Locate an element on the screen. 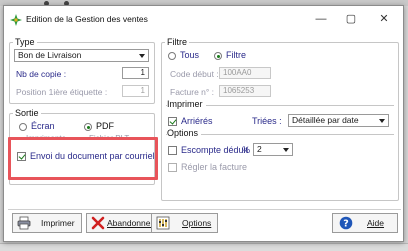 The width and height of the screenshot is (408, 251). document-type-select: Bon de Livraison is located at coordinates (81, 55).